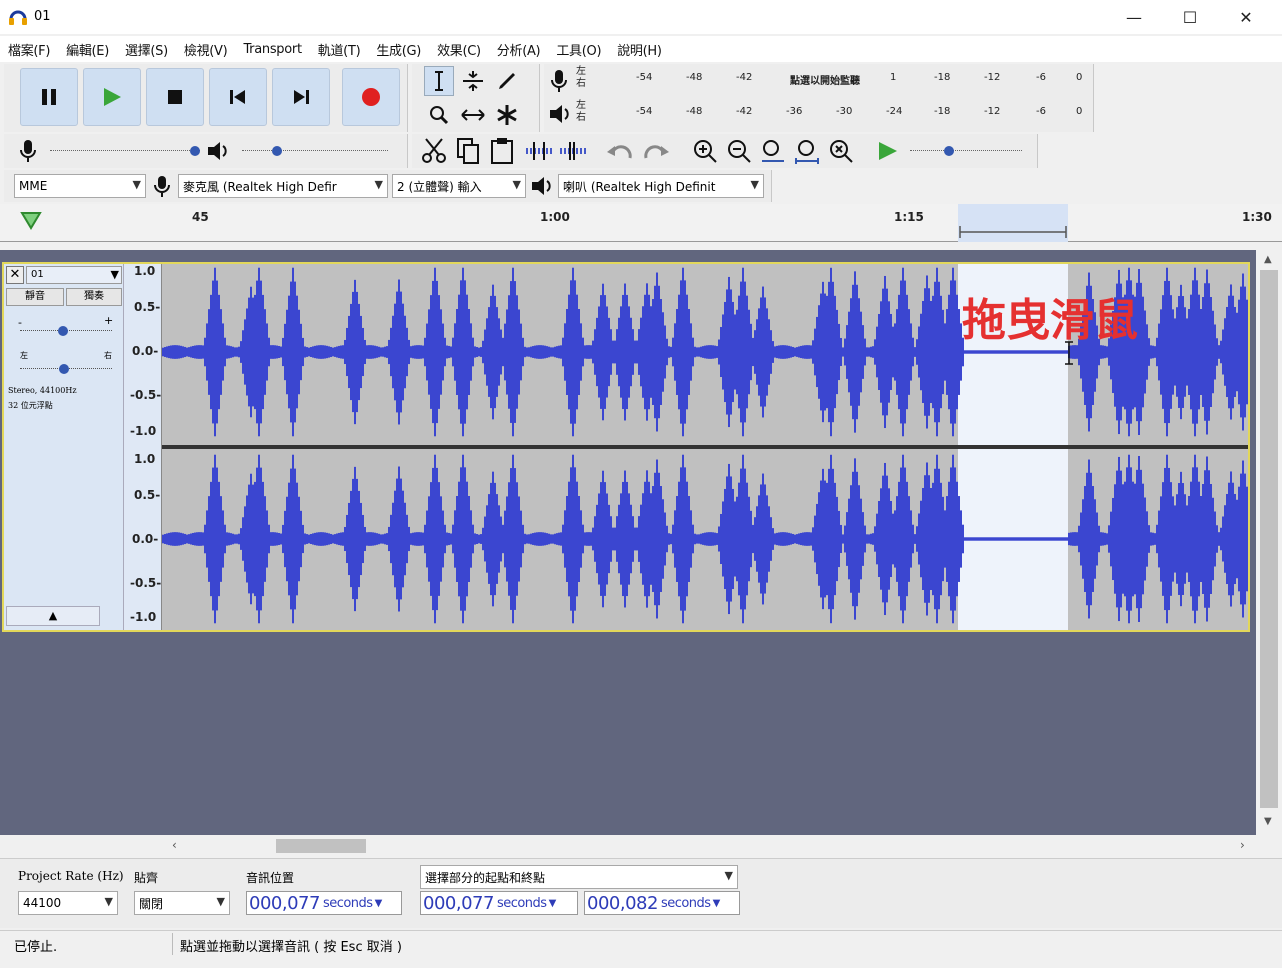  What do you see at coordinates (507, 81) in the screenshot?
I see `draw-tool` at bounding box center [507, 81].